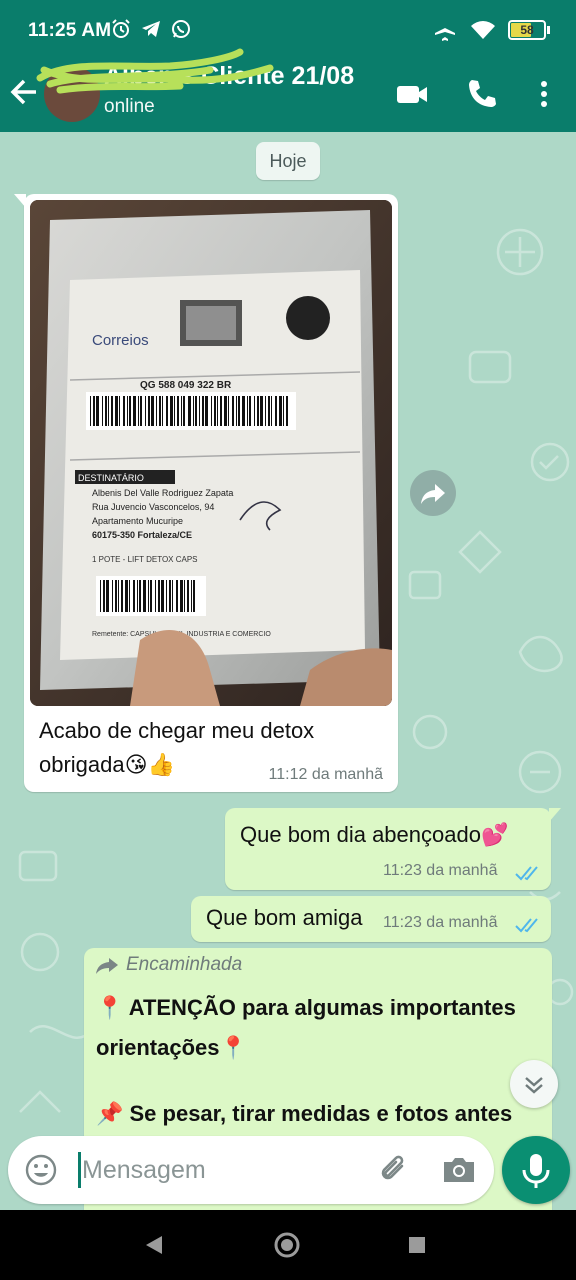 This screenshot has height=1280, width=576. I want to click on composer, so click(251, 1170).